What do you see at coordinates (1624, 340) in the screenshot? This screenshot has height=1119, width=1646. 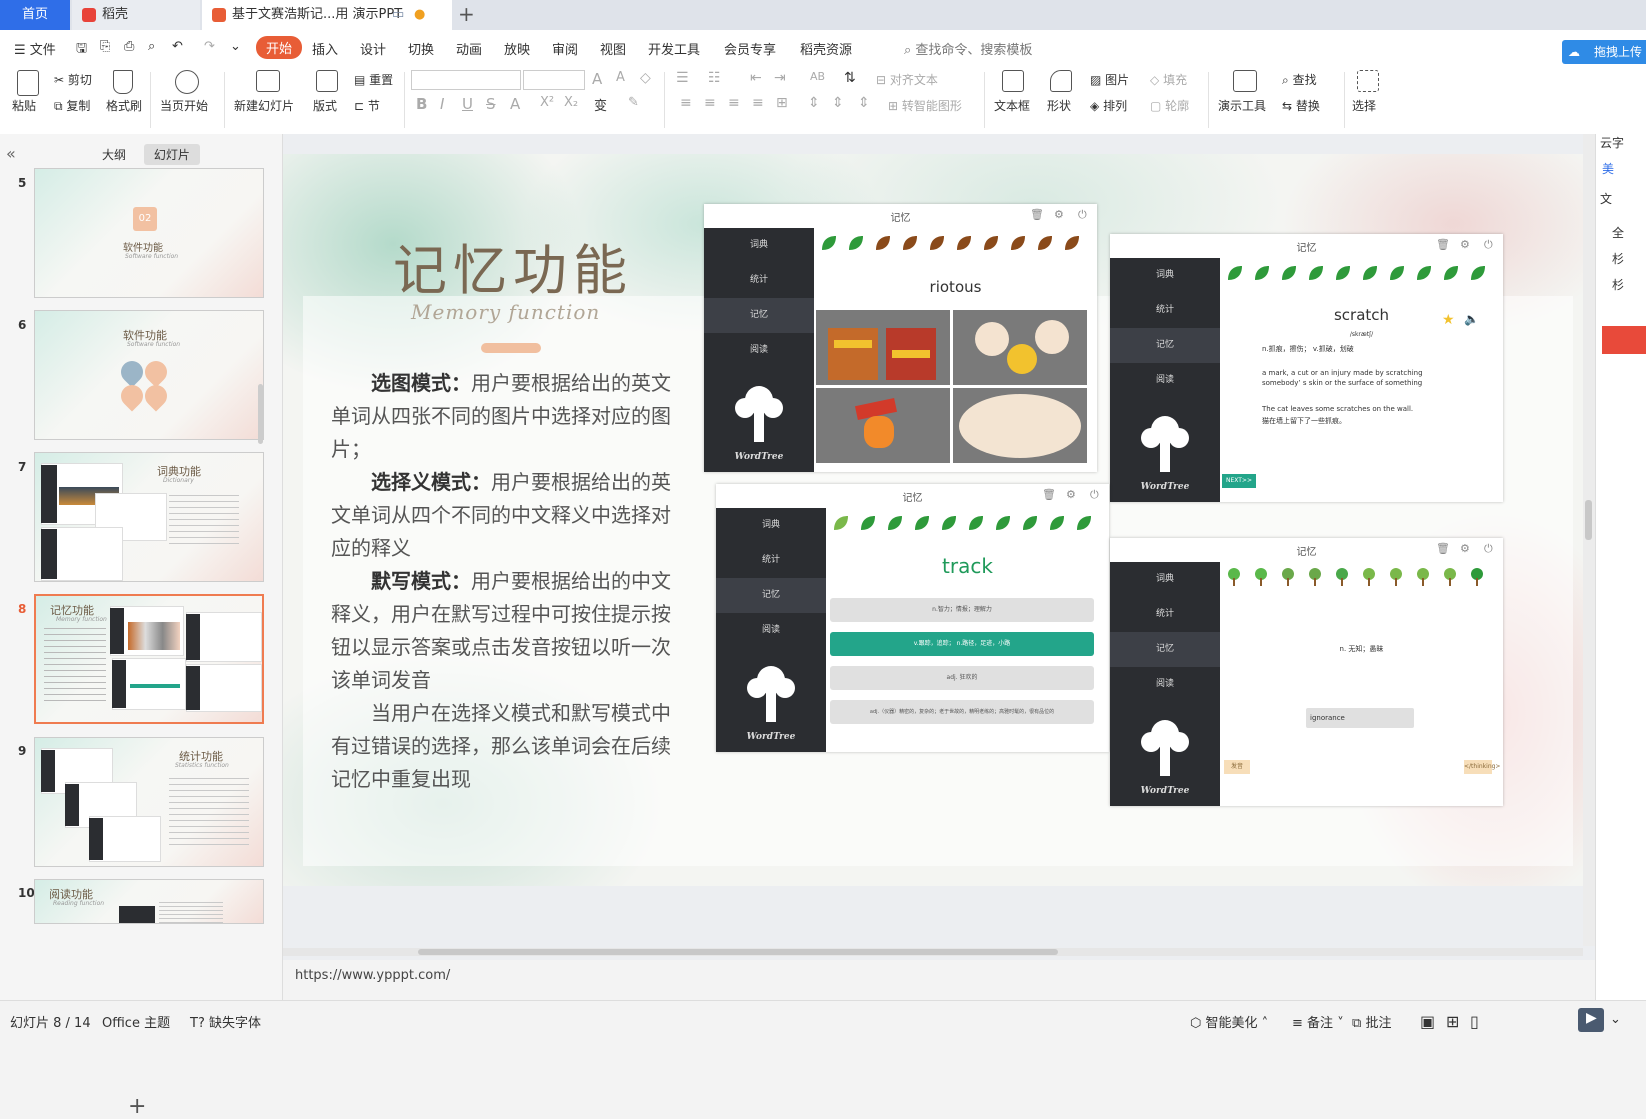 I see `panel-action-button` at bounding box center [1624, 340].